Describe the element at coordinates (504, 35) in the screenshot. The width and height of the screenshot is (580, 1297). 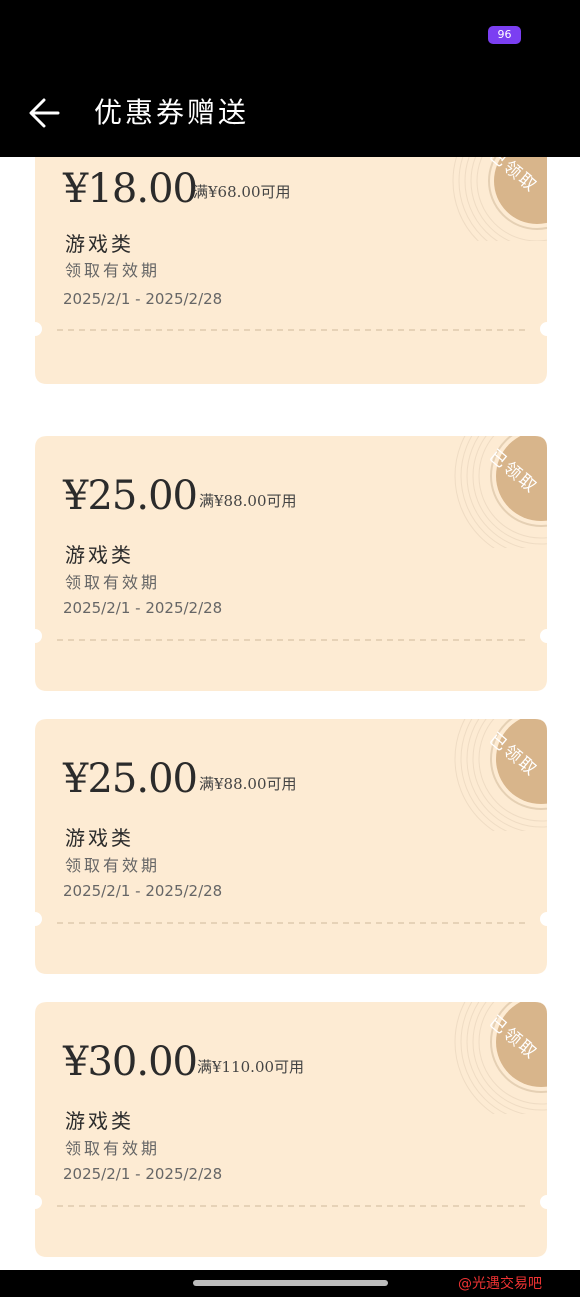
I see `battery-indicator: 96` at that location.